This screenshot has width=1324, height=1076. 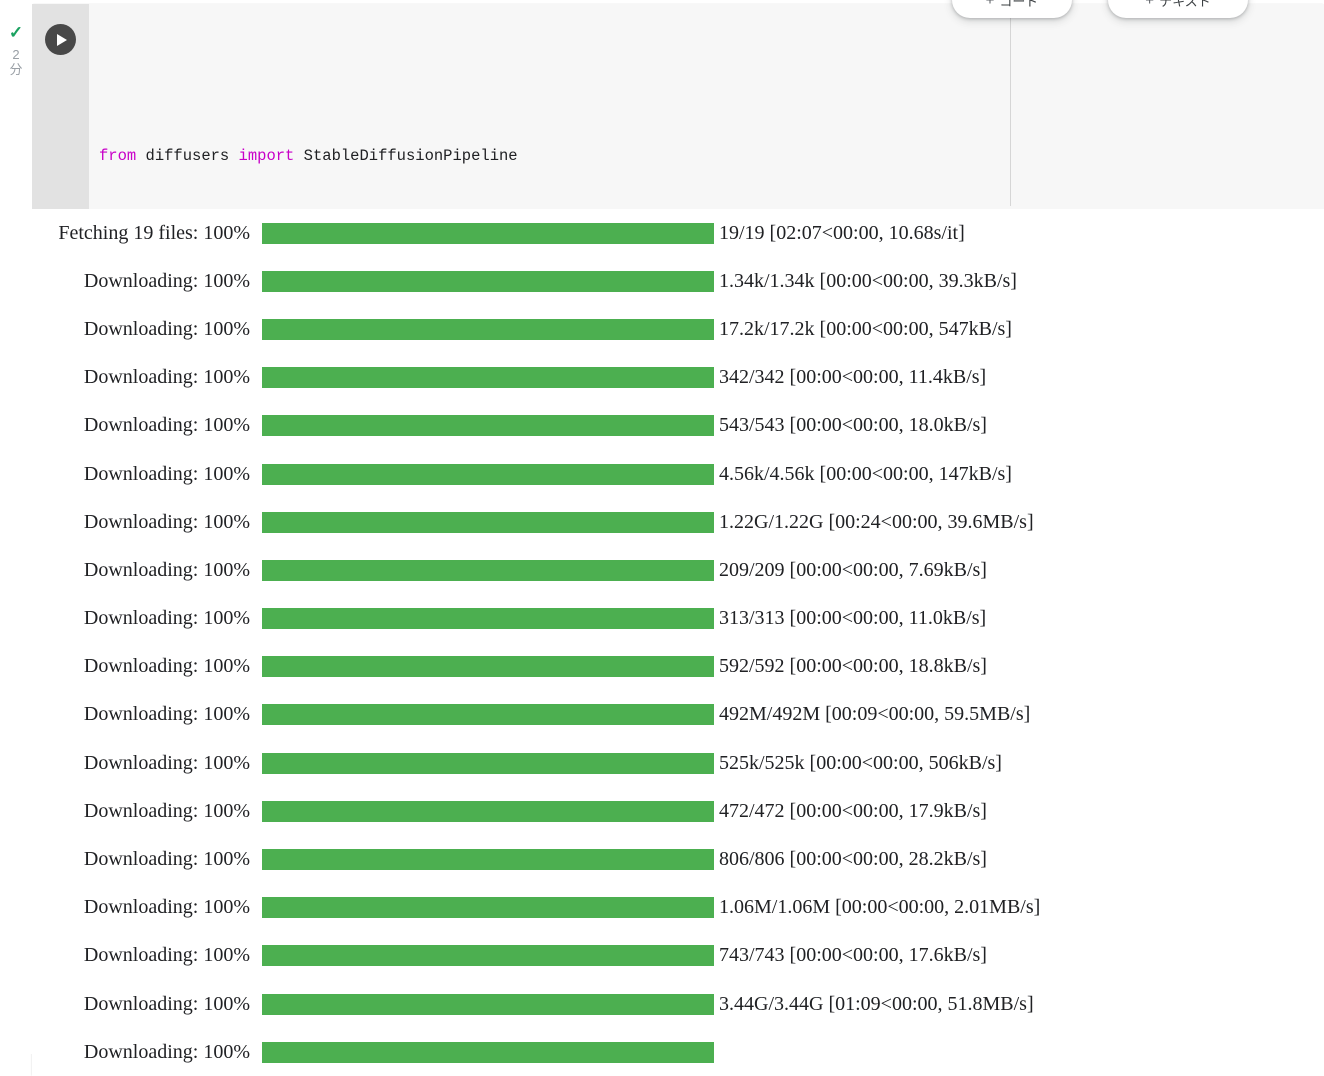 I want to click on run-button-strip, so click(x=60, y=106).